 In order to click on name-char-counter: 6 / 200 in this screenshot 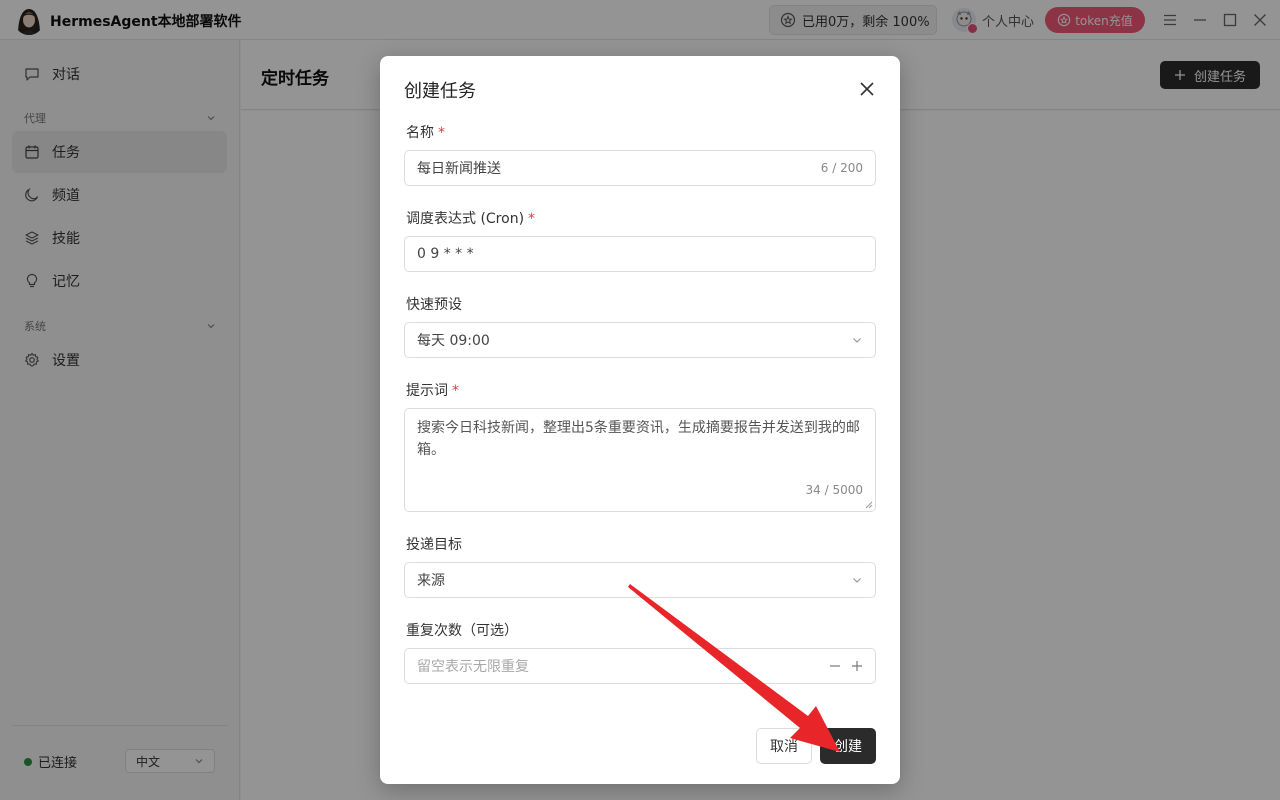, I will do `click(841, 168)`.